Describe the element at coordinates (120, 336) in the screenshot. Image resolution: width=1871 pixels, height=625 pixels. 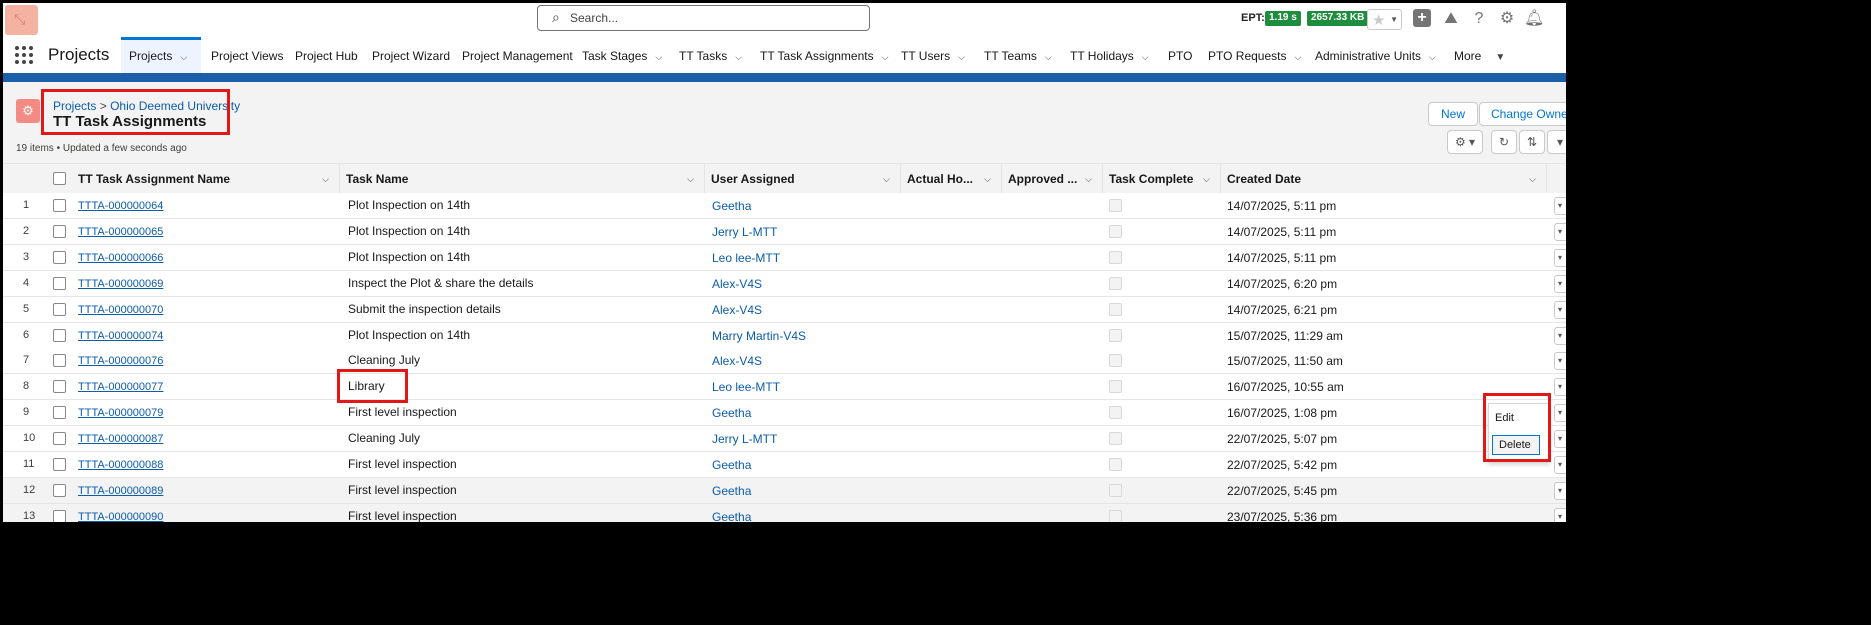
I see `assignment-name-link: TTTA-000000074` at that location.